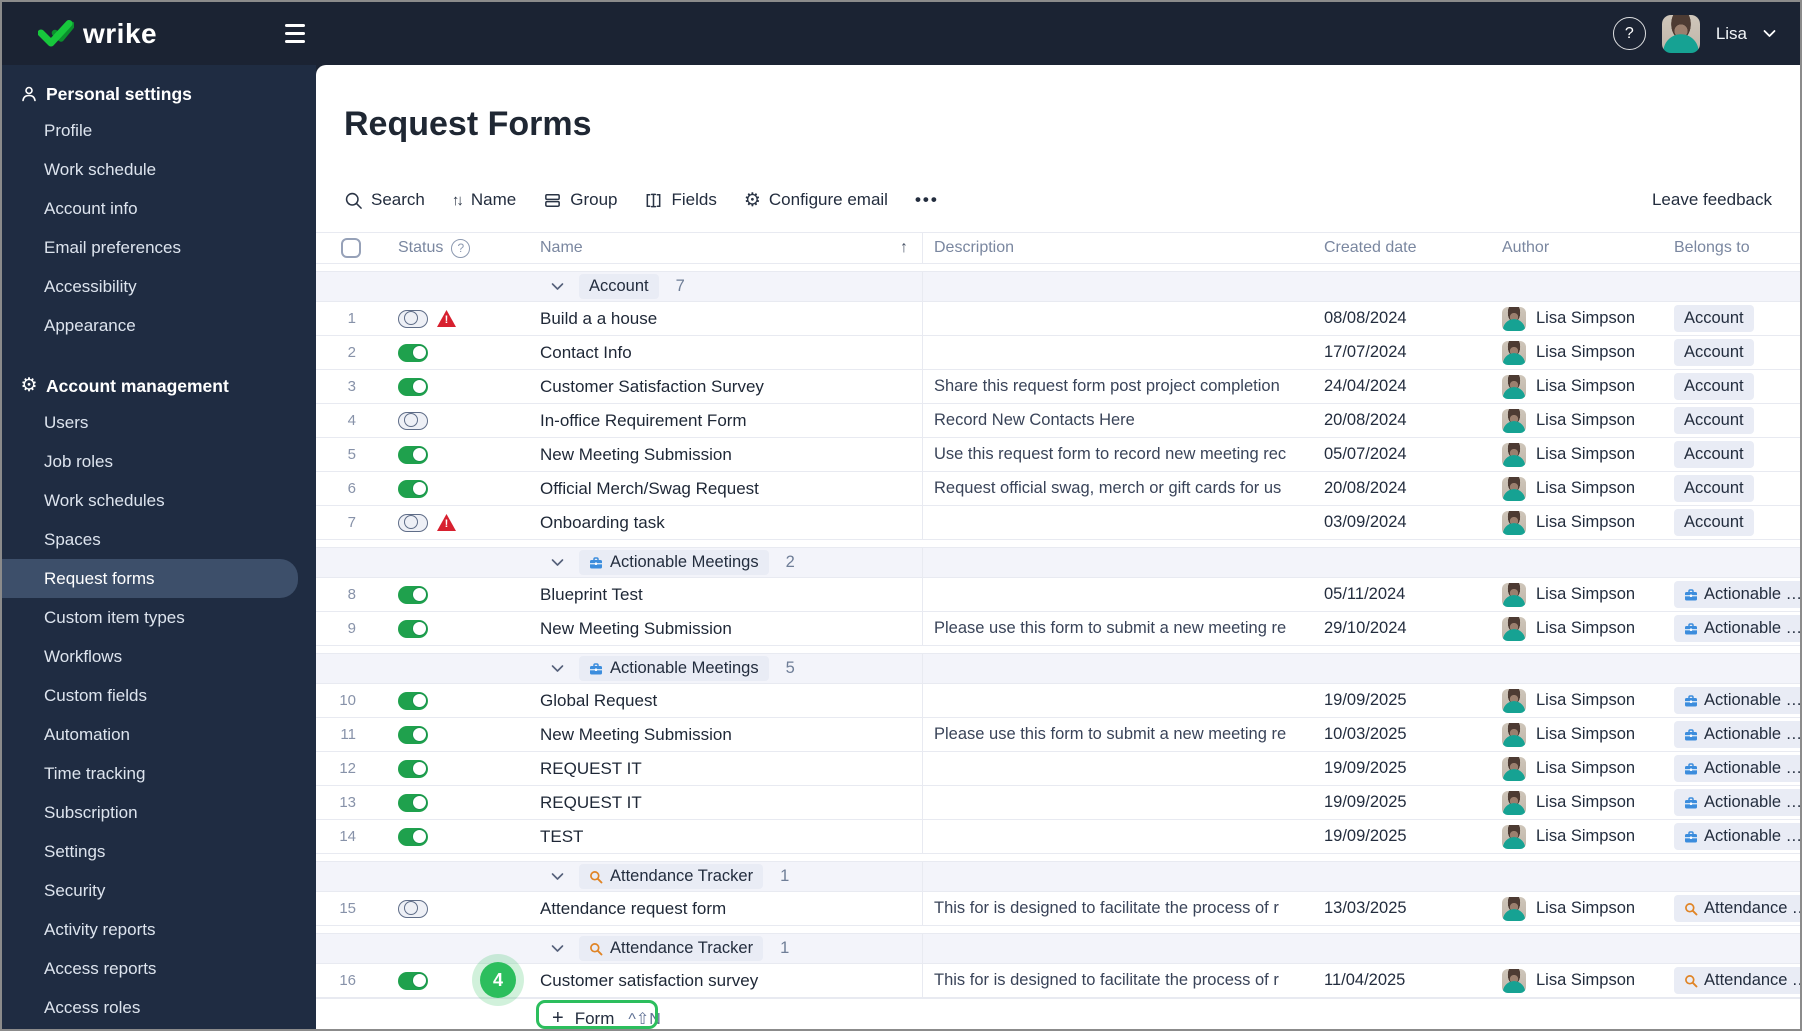 The image size is (1802, 1031). Describe the element at coordinates (150, 500) in the screenshot. I see `sidebar-item-work-schedules: Work schedules` at that location.